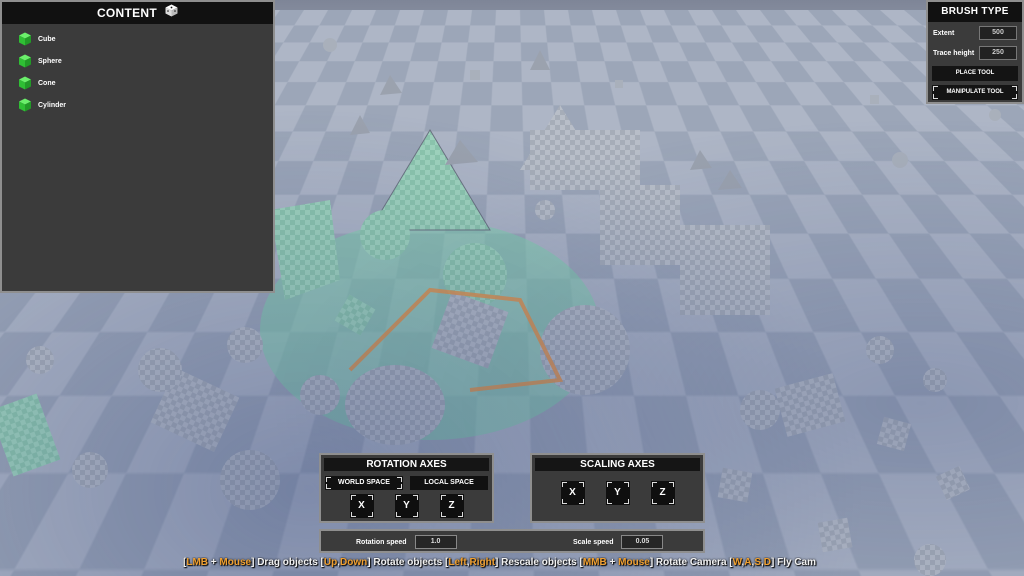 This screenshot has height=576, width=1024. What do you see at coordinates (145, 61) in the screenshot?
I see `content-item-sphere: Sphere` at bounding box center [145, 61].